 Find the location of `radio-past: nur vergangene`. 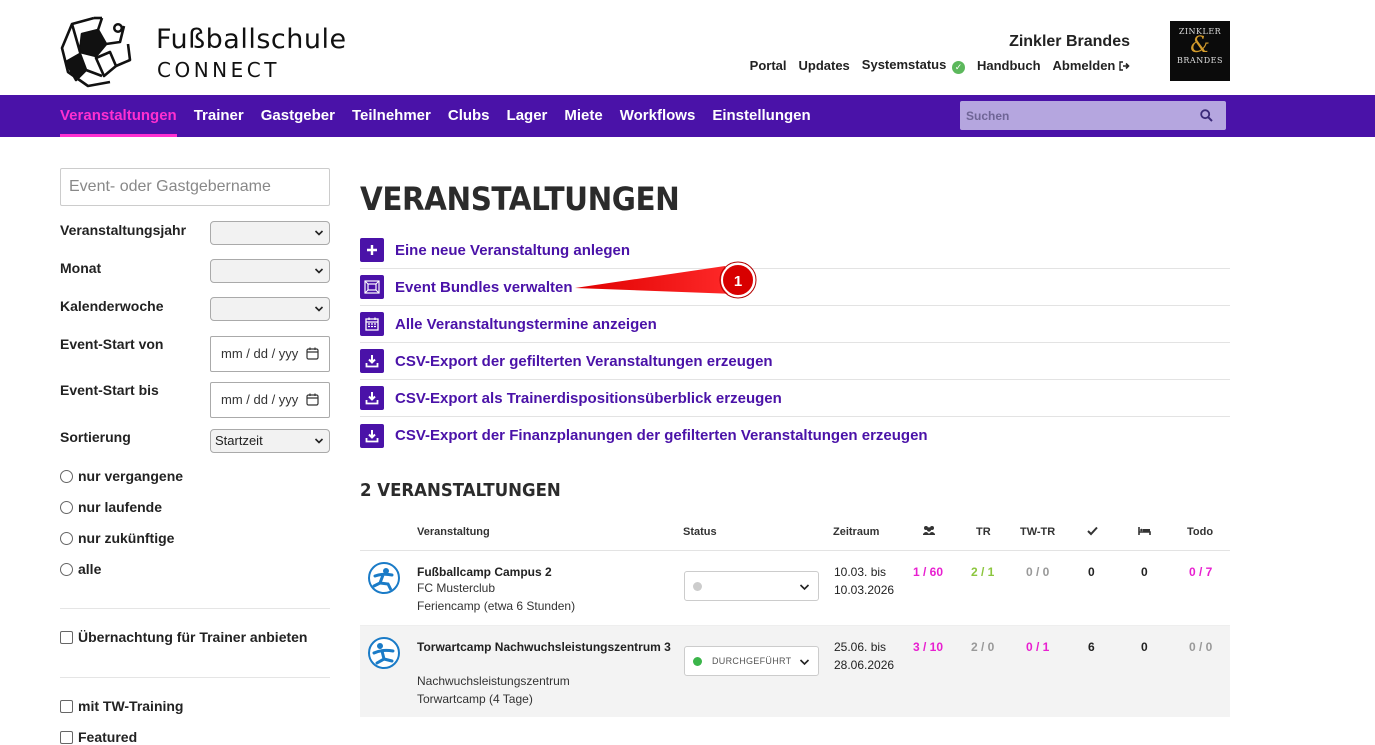

radio-past: nur vergangene is located at coordinates (121, 476).